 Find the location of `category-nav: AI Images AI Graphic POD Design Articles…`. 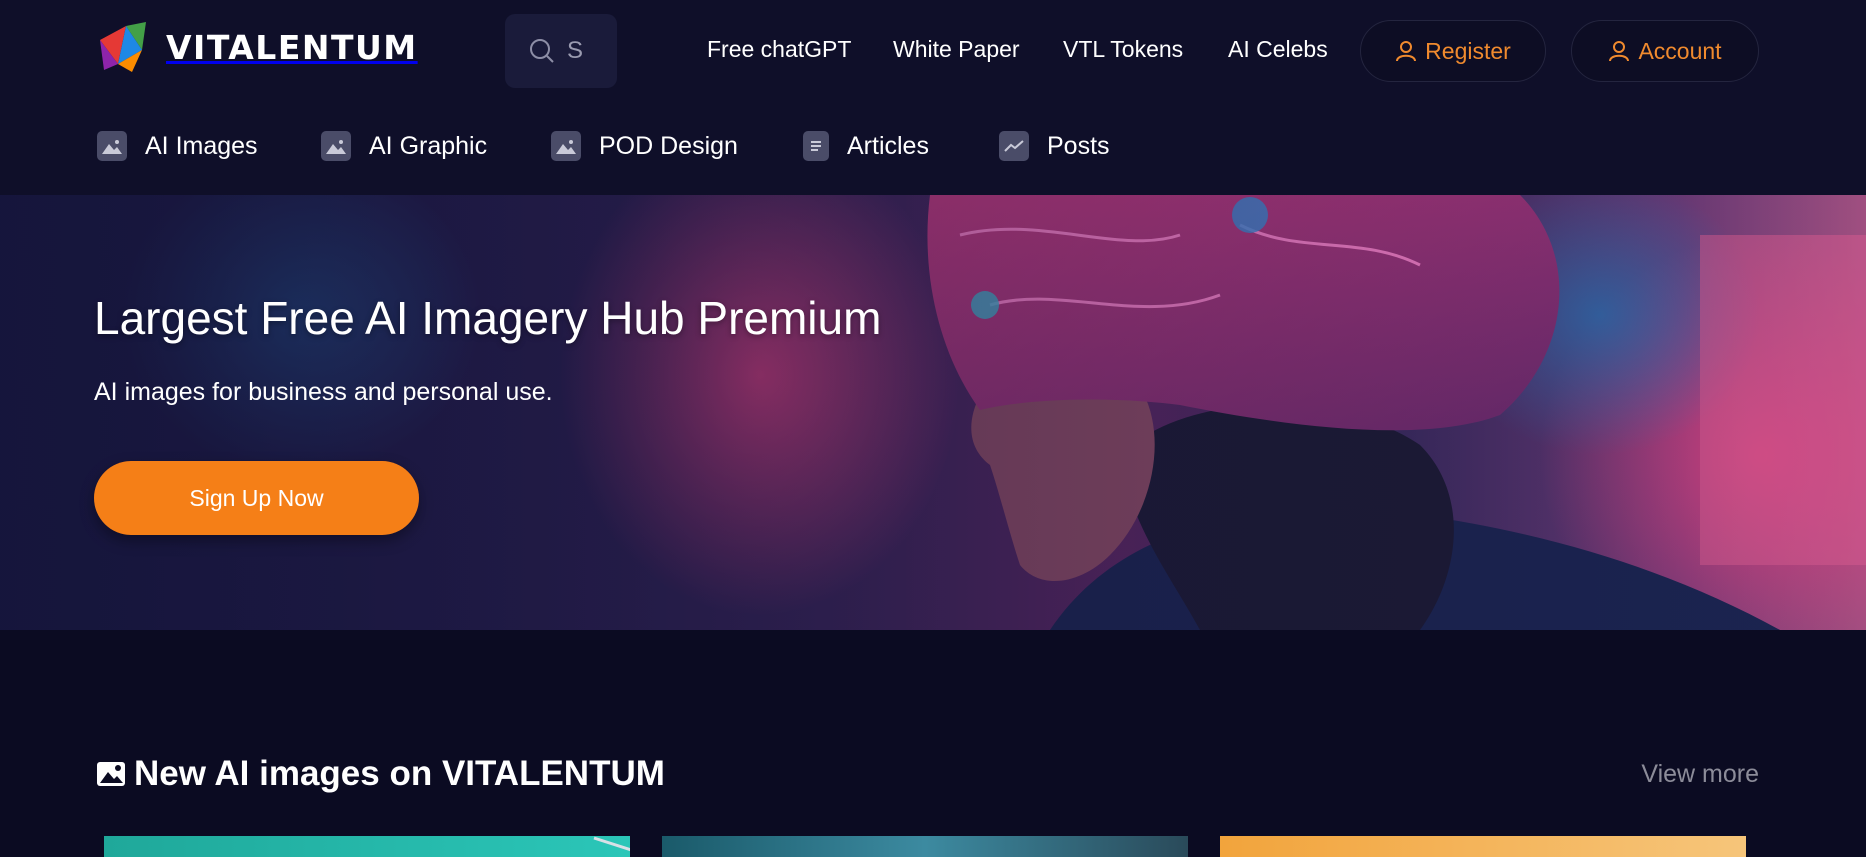

category-nav: AI Images AI Graphic POD Design Articles… is located at coordinates (933, 147).